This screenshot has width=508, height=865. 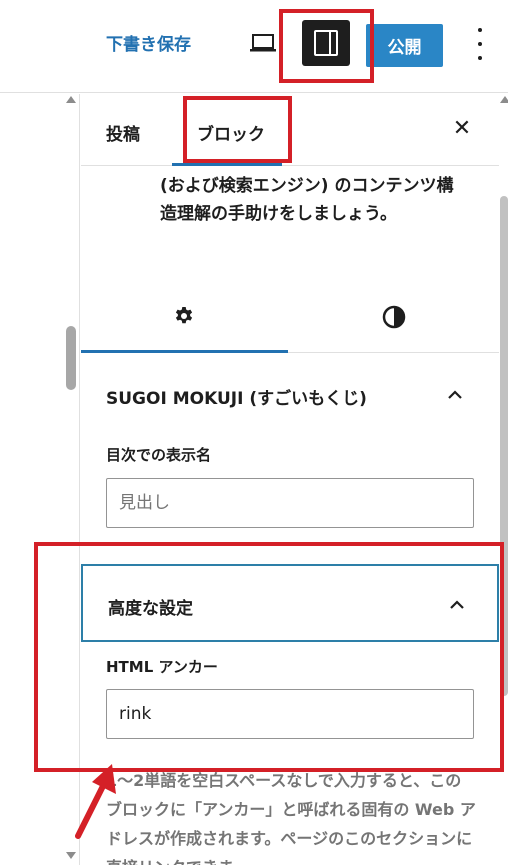 What do you see at coordinates (95, 801) in the screenshot?
I see `annotation-arrow-icon` at bounding box center [95, 801].